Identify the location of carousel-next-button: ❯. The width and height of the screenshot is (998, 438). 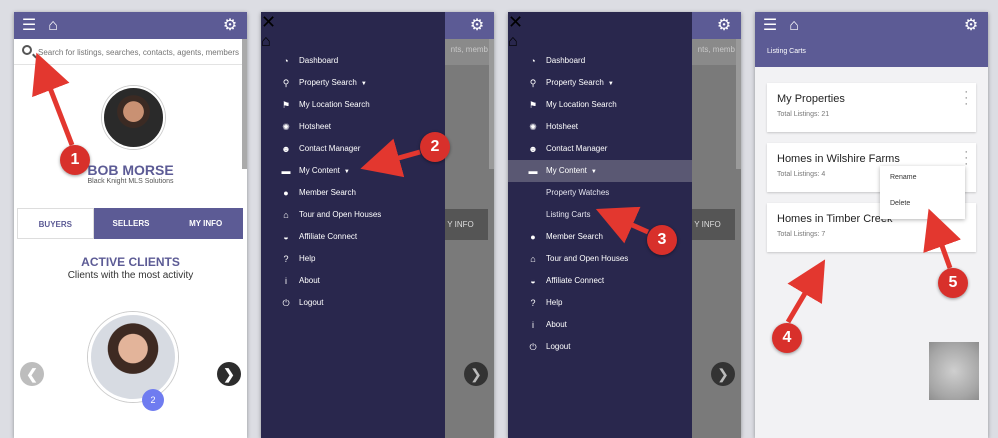
(229, 374).